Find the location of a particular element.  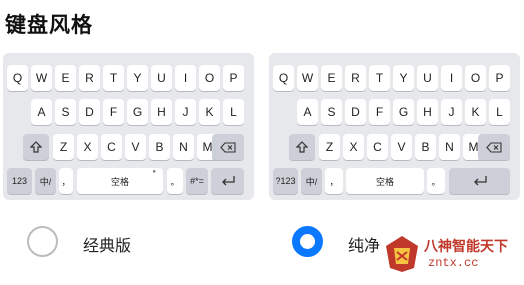

watermark-logo-icon is located at coordinates (402, 254).